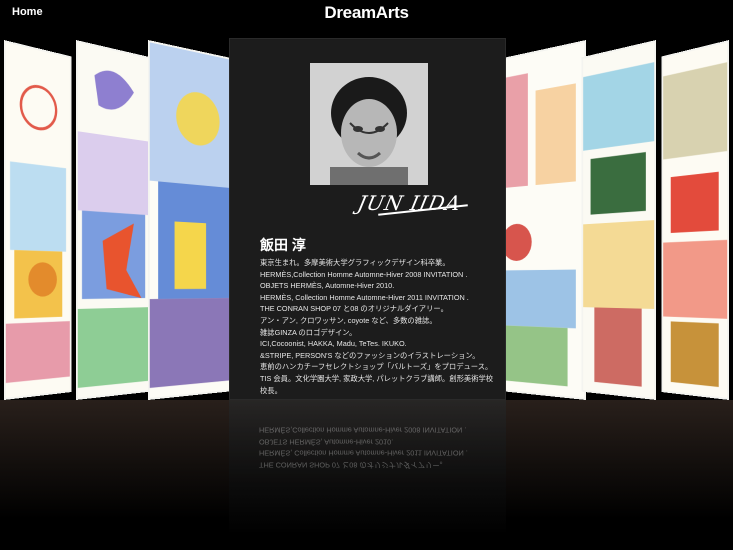 This screenshot has width=733, height=550. I want to click on bio-line: アン・アン, クロワッサン, coyote など、多数の雑誌。, so click(348, 320).